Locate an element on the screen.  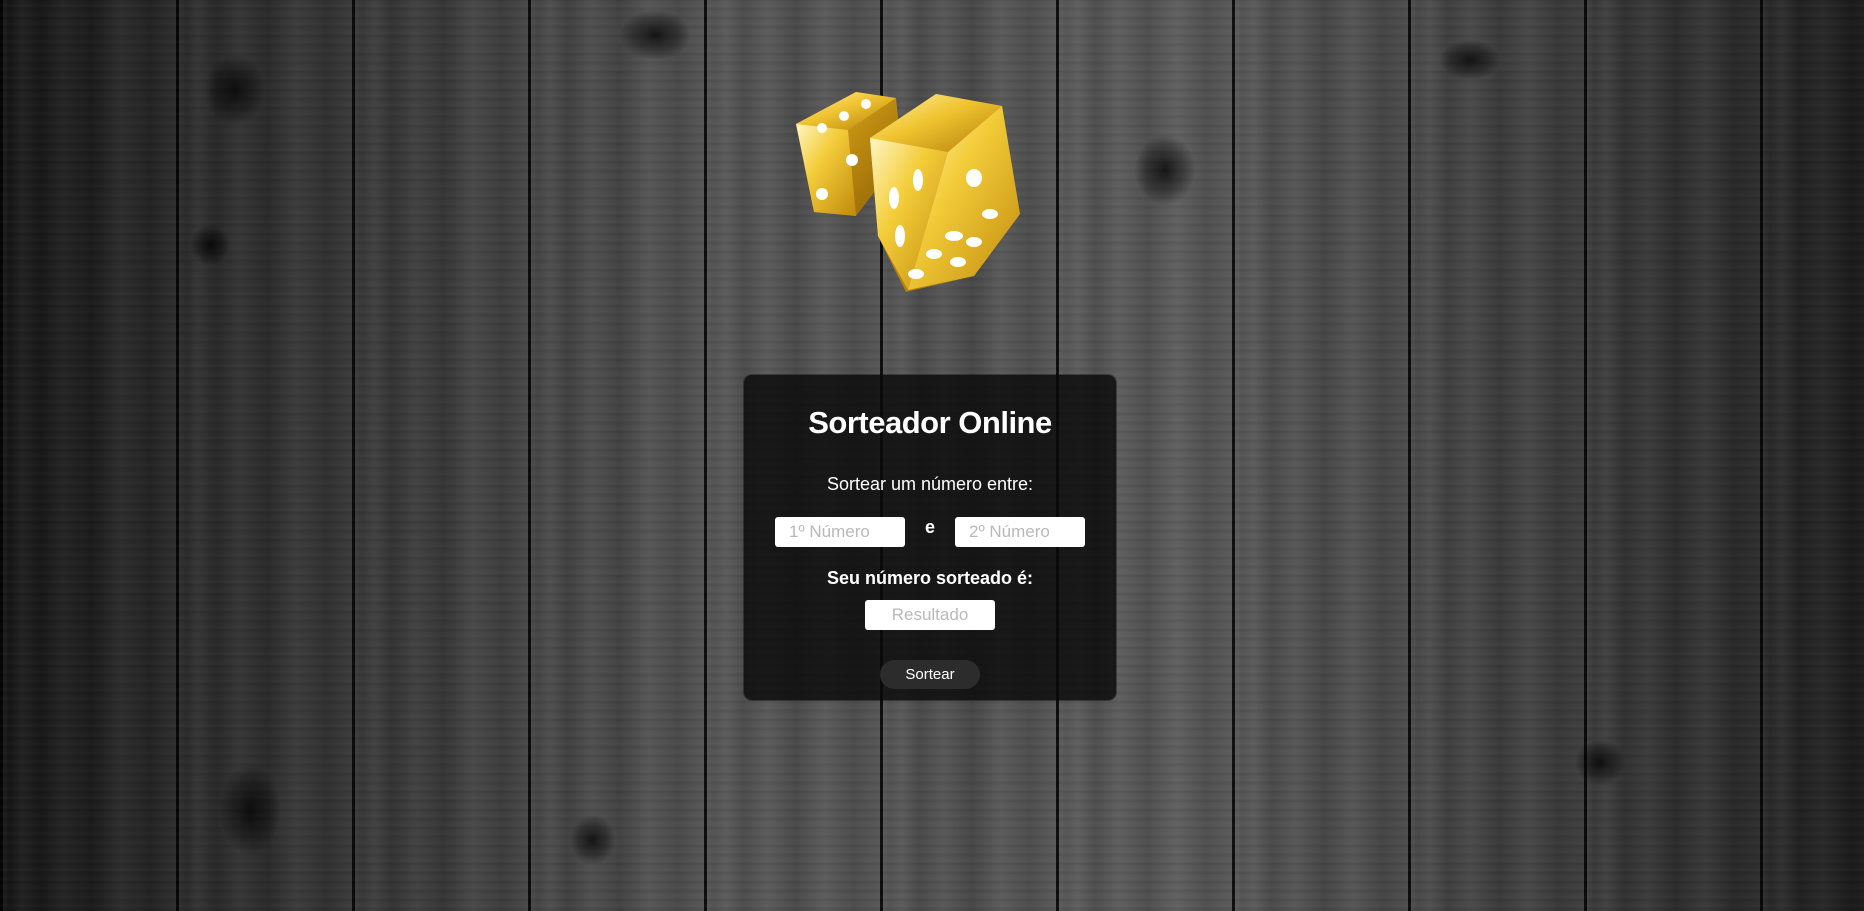
page-title: Sorteador Online is located at coordinates (930, 422).